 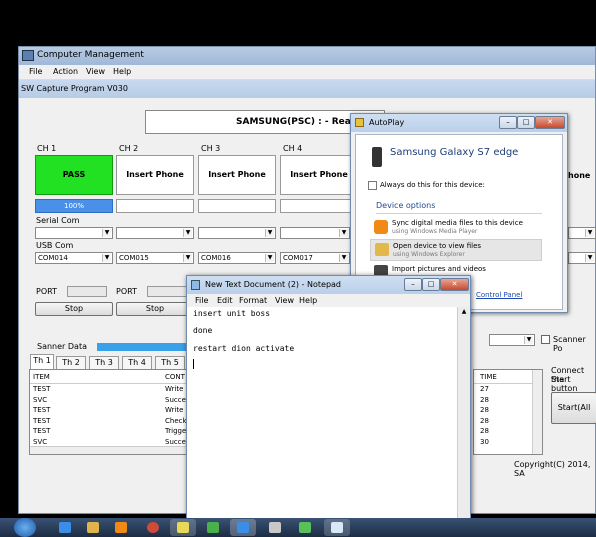 What do you see at coordinates (377, 157) in the screenshot?
I see `phone-icon` at bounding box center [377, 157].